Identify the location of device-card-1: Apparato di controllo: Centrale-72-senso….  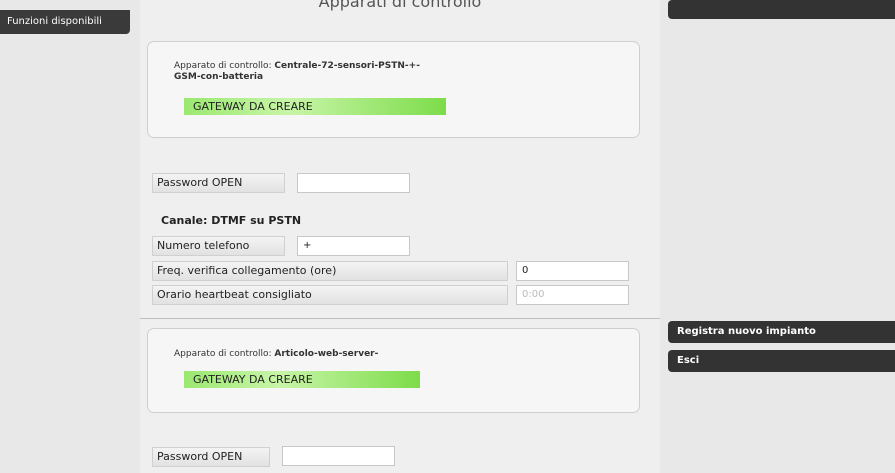
(393, 89).